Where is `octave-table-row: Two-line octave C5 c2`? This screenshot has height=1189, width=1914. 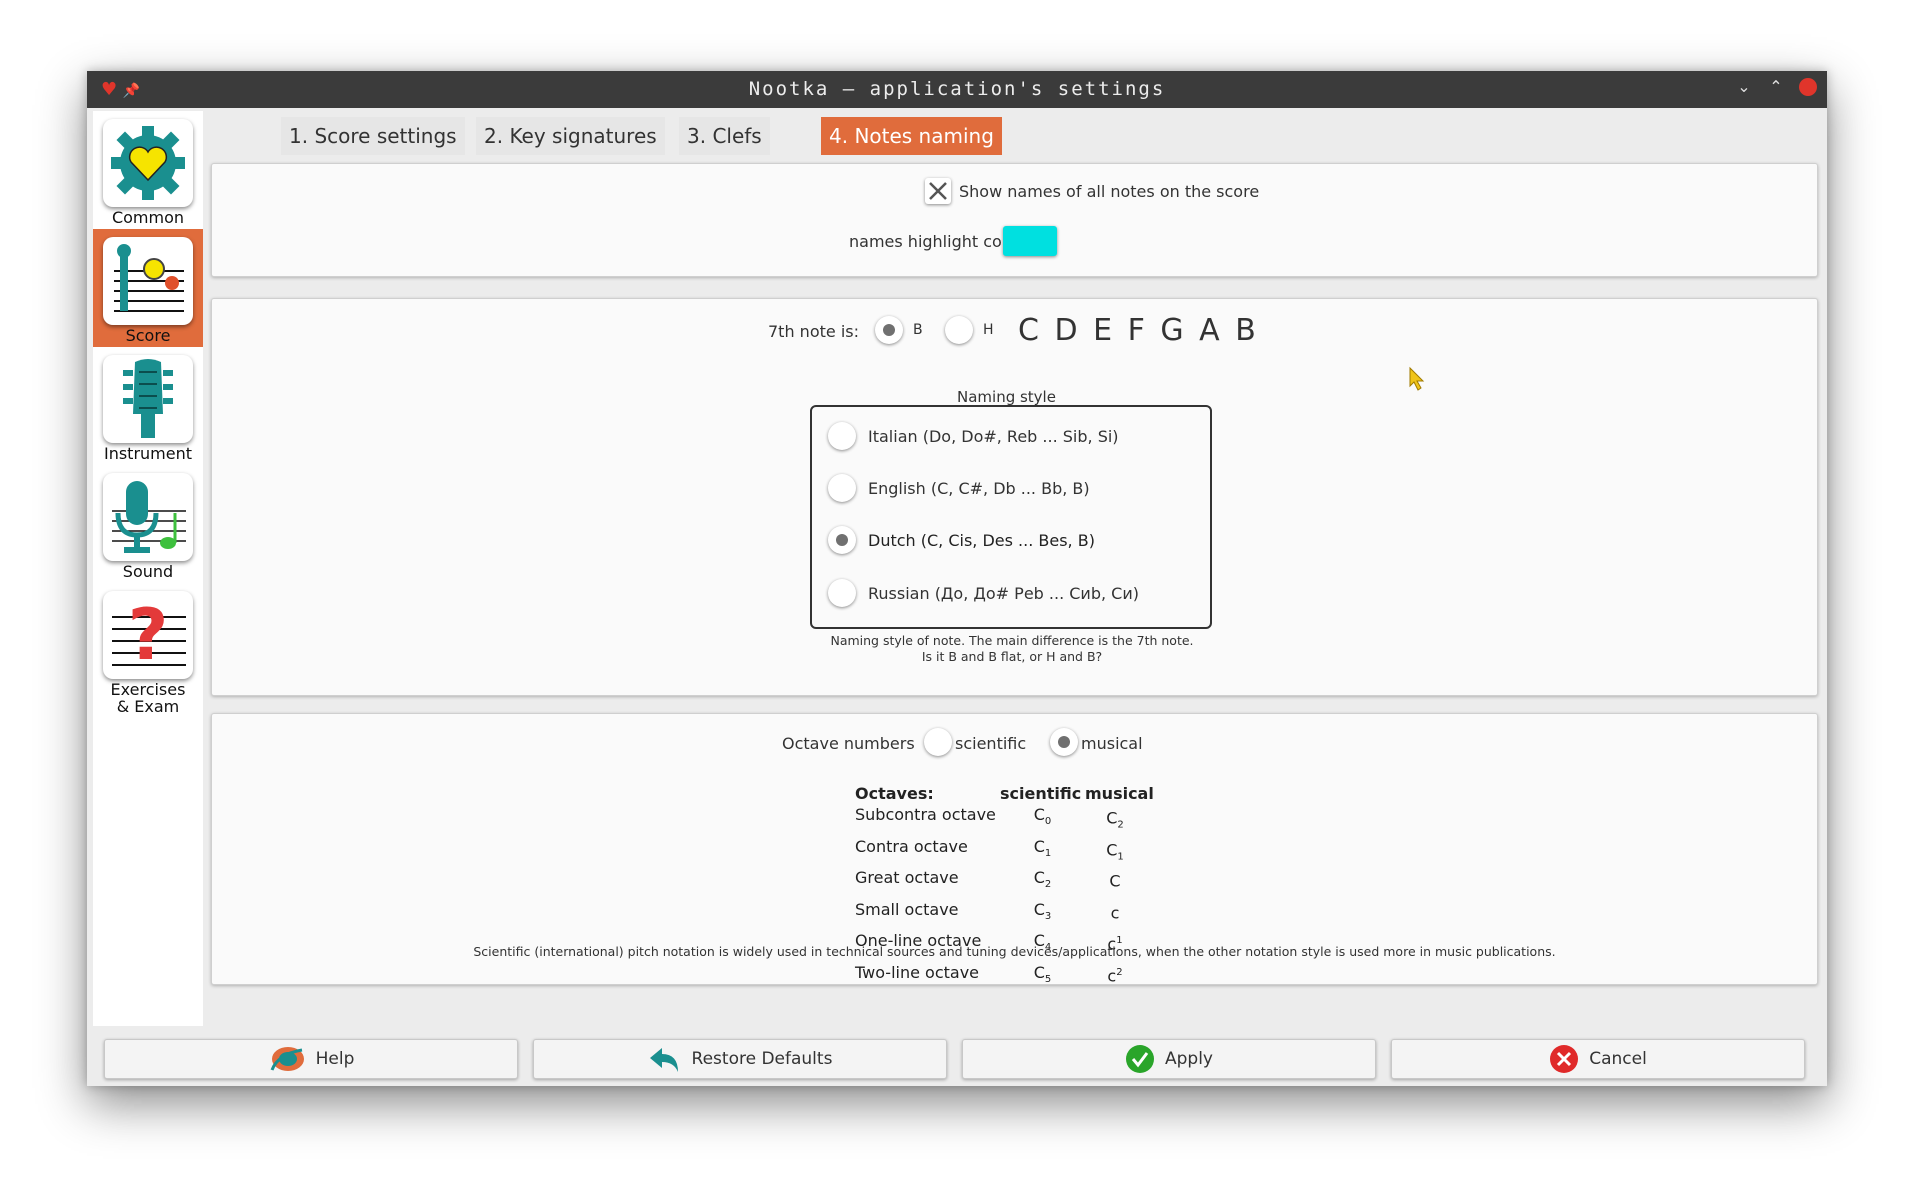
octave-table-row: Two-line octave C5 c2 is located at coordinates (1000, 978).